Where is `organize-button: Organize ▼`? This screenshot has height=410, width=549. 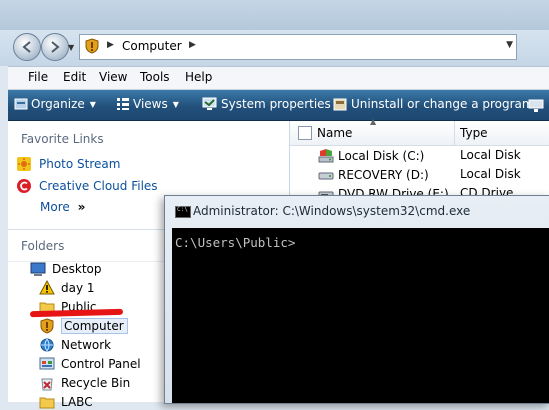
organize-button: Organize ▼ is located at coordinates (55, 106).